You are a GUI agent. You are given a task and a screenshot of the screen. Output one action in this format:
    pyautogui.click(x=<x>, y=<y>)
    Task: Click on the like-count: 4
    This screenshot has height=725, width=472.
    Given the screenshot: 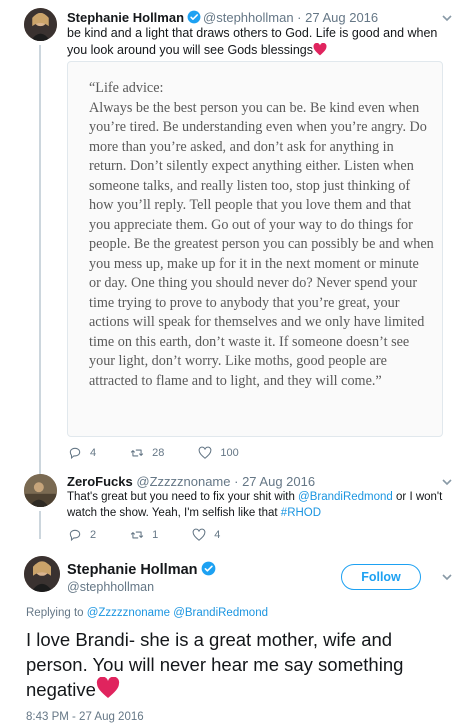 What is the action you would take?
    pyautogui.click(x=217, y=535)
    